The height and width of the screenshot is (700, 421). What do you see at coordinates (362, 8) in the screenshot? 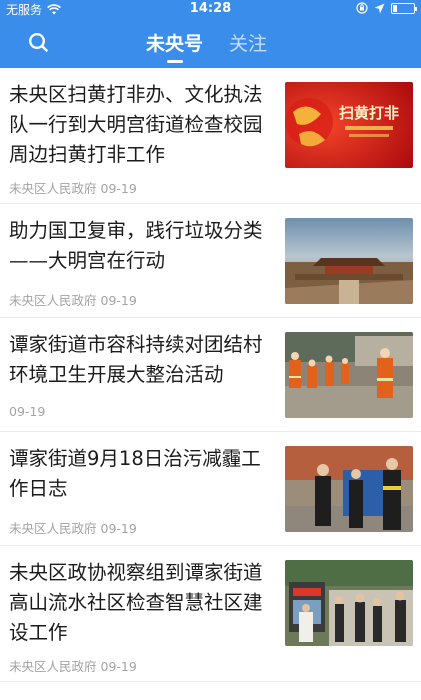
I see `orientation-lock-icon` at bounding box center [362, 8].